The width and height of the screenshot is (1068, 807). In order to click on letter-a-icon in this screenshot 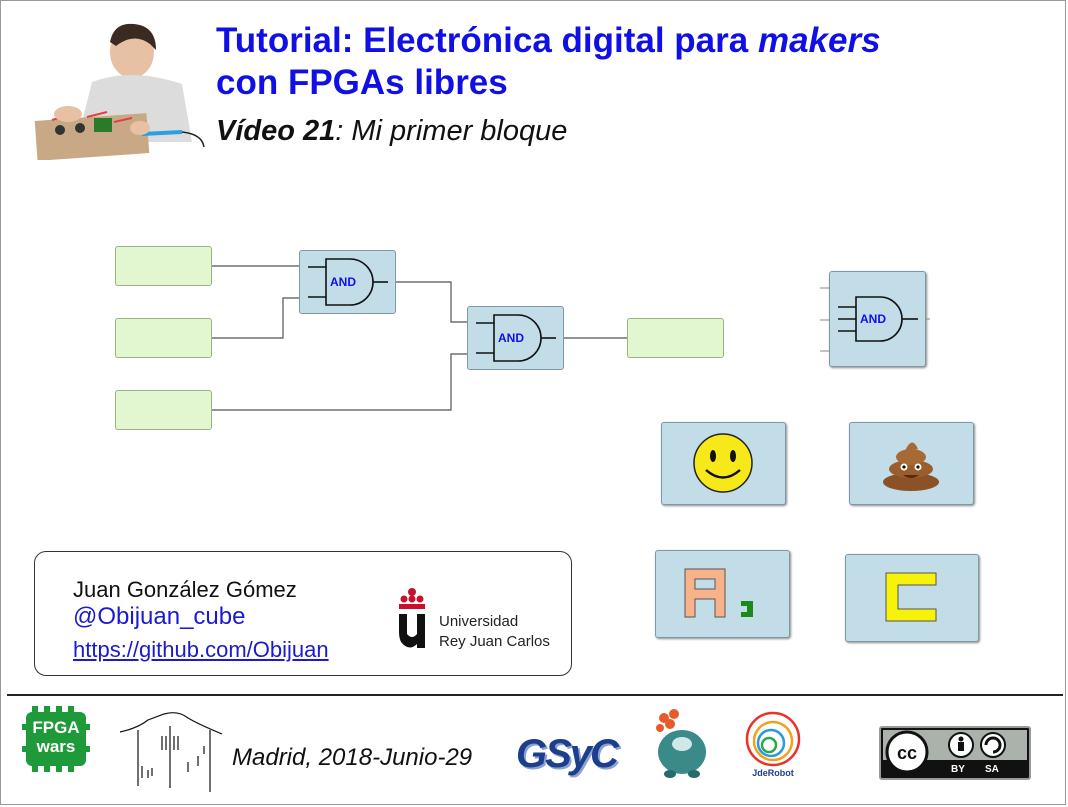, I will do `click(718, 593)`.